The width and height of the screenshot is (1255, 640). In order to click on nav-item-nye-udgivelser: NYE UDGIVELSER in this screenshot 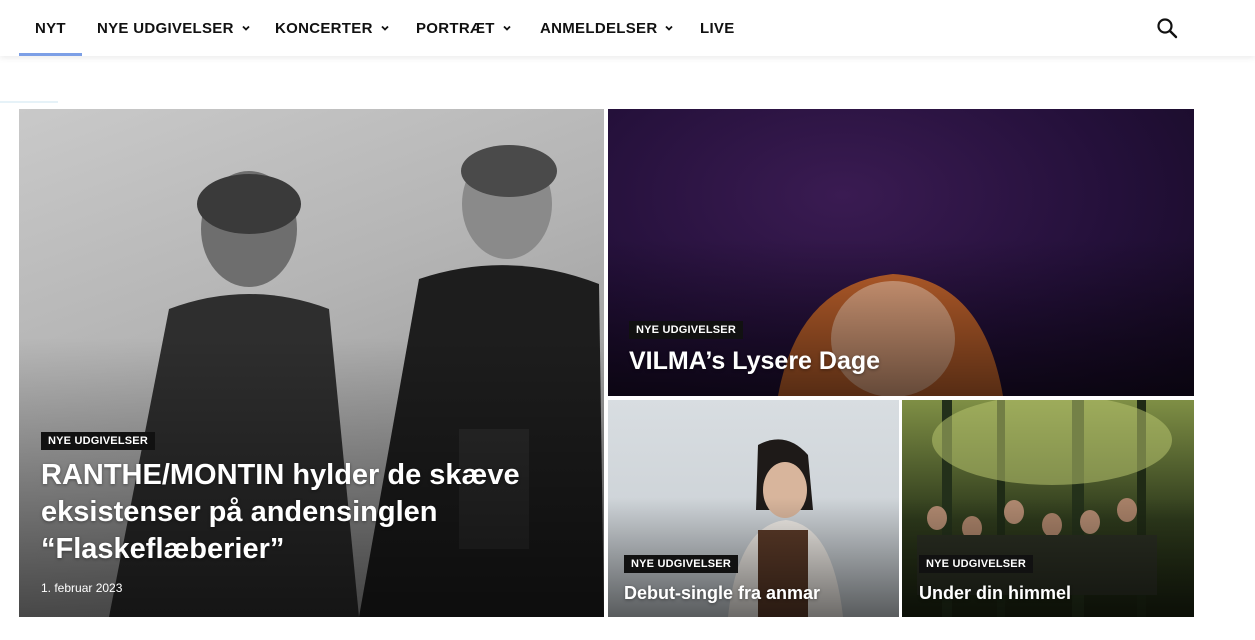, I will do `click(174, 28)`.